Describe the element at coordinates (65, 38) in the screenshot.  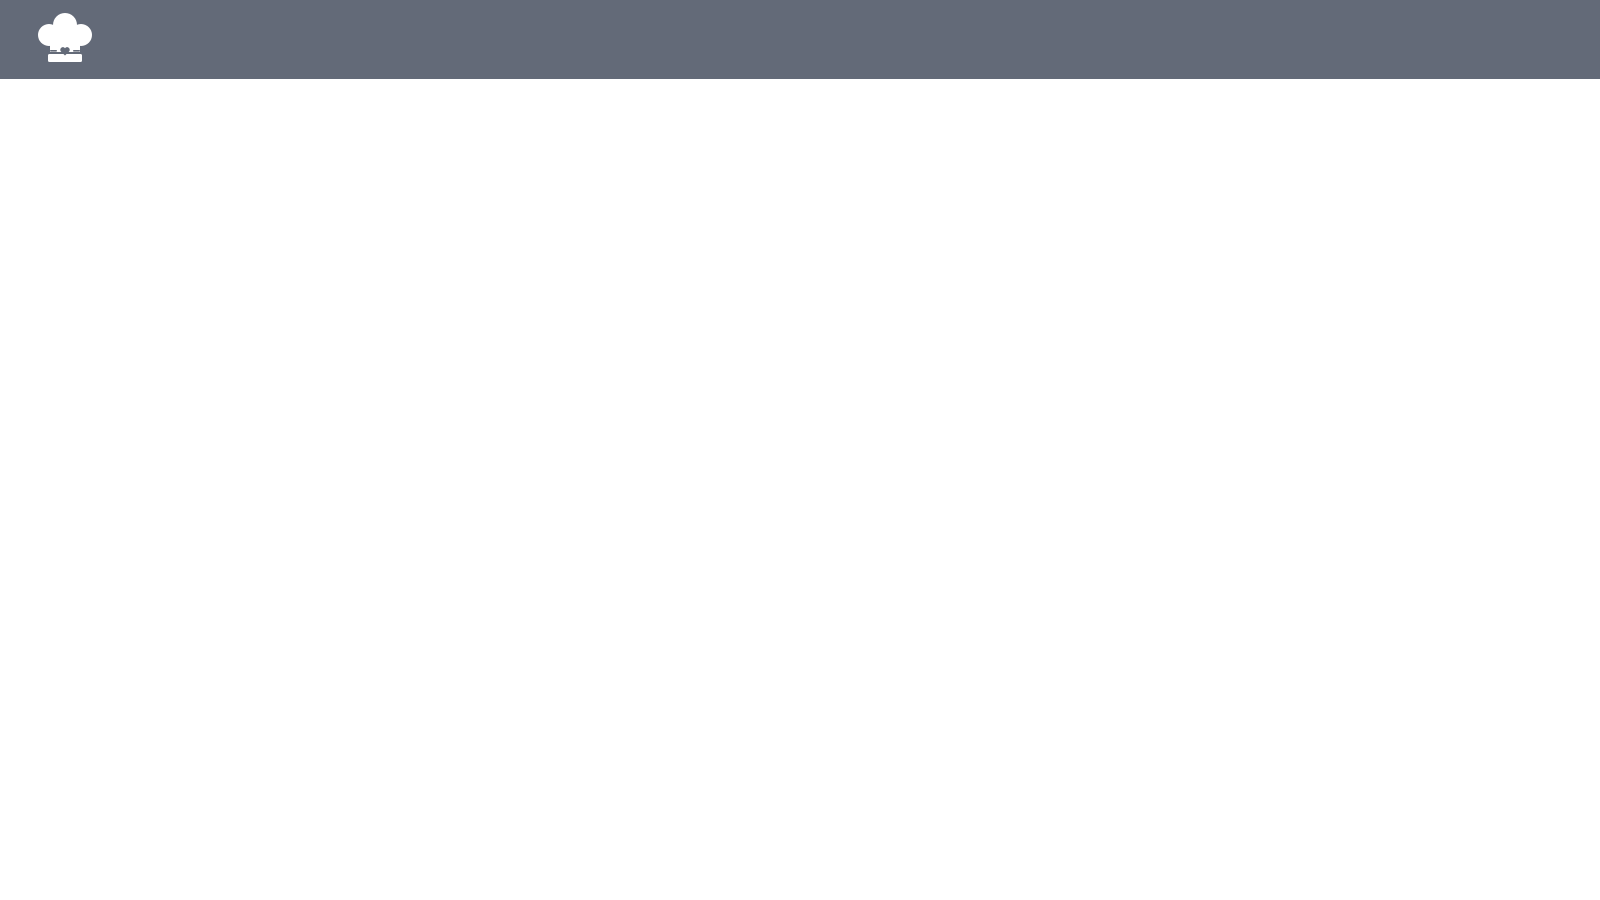
I see `chef-hat-logo-icon` at that location.